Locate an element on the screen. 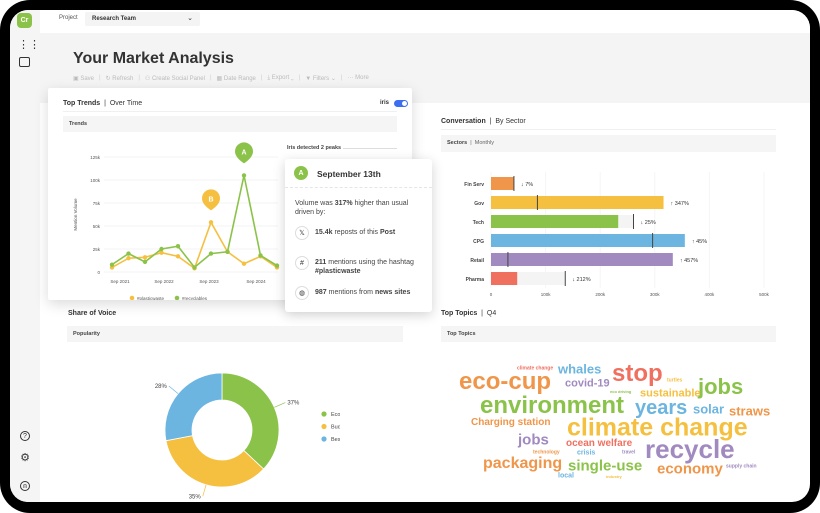 The image size is (820, 513). date-range-button: ▦ Date Range is located at coordinates (236, 78).